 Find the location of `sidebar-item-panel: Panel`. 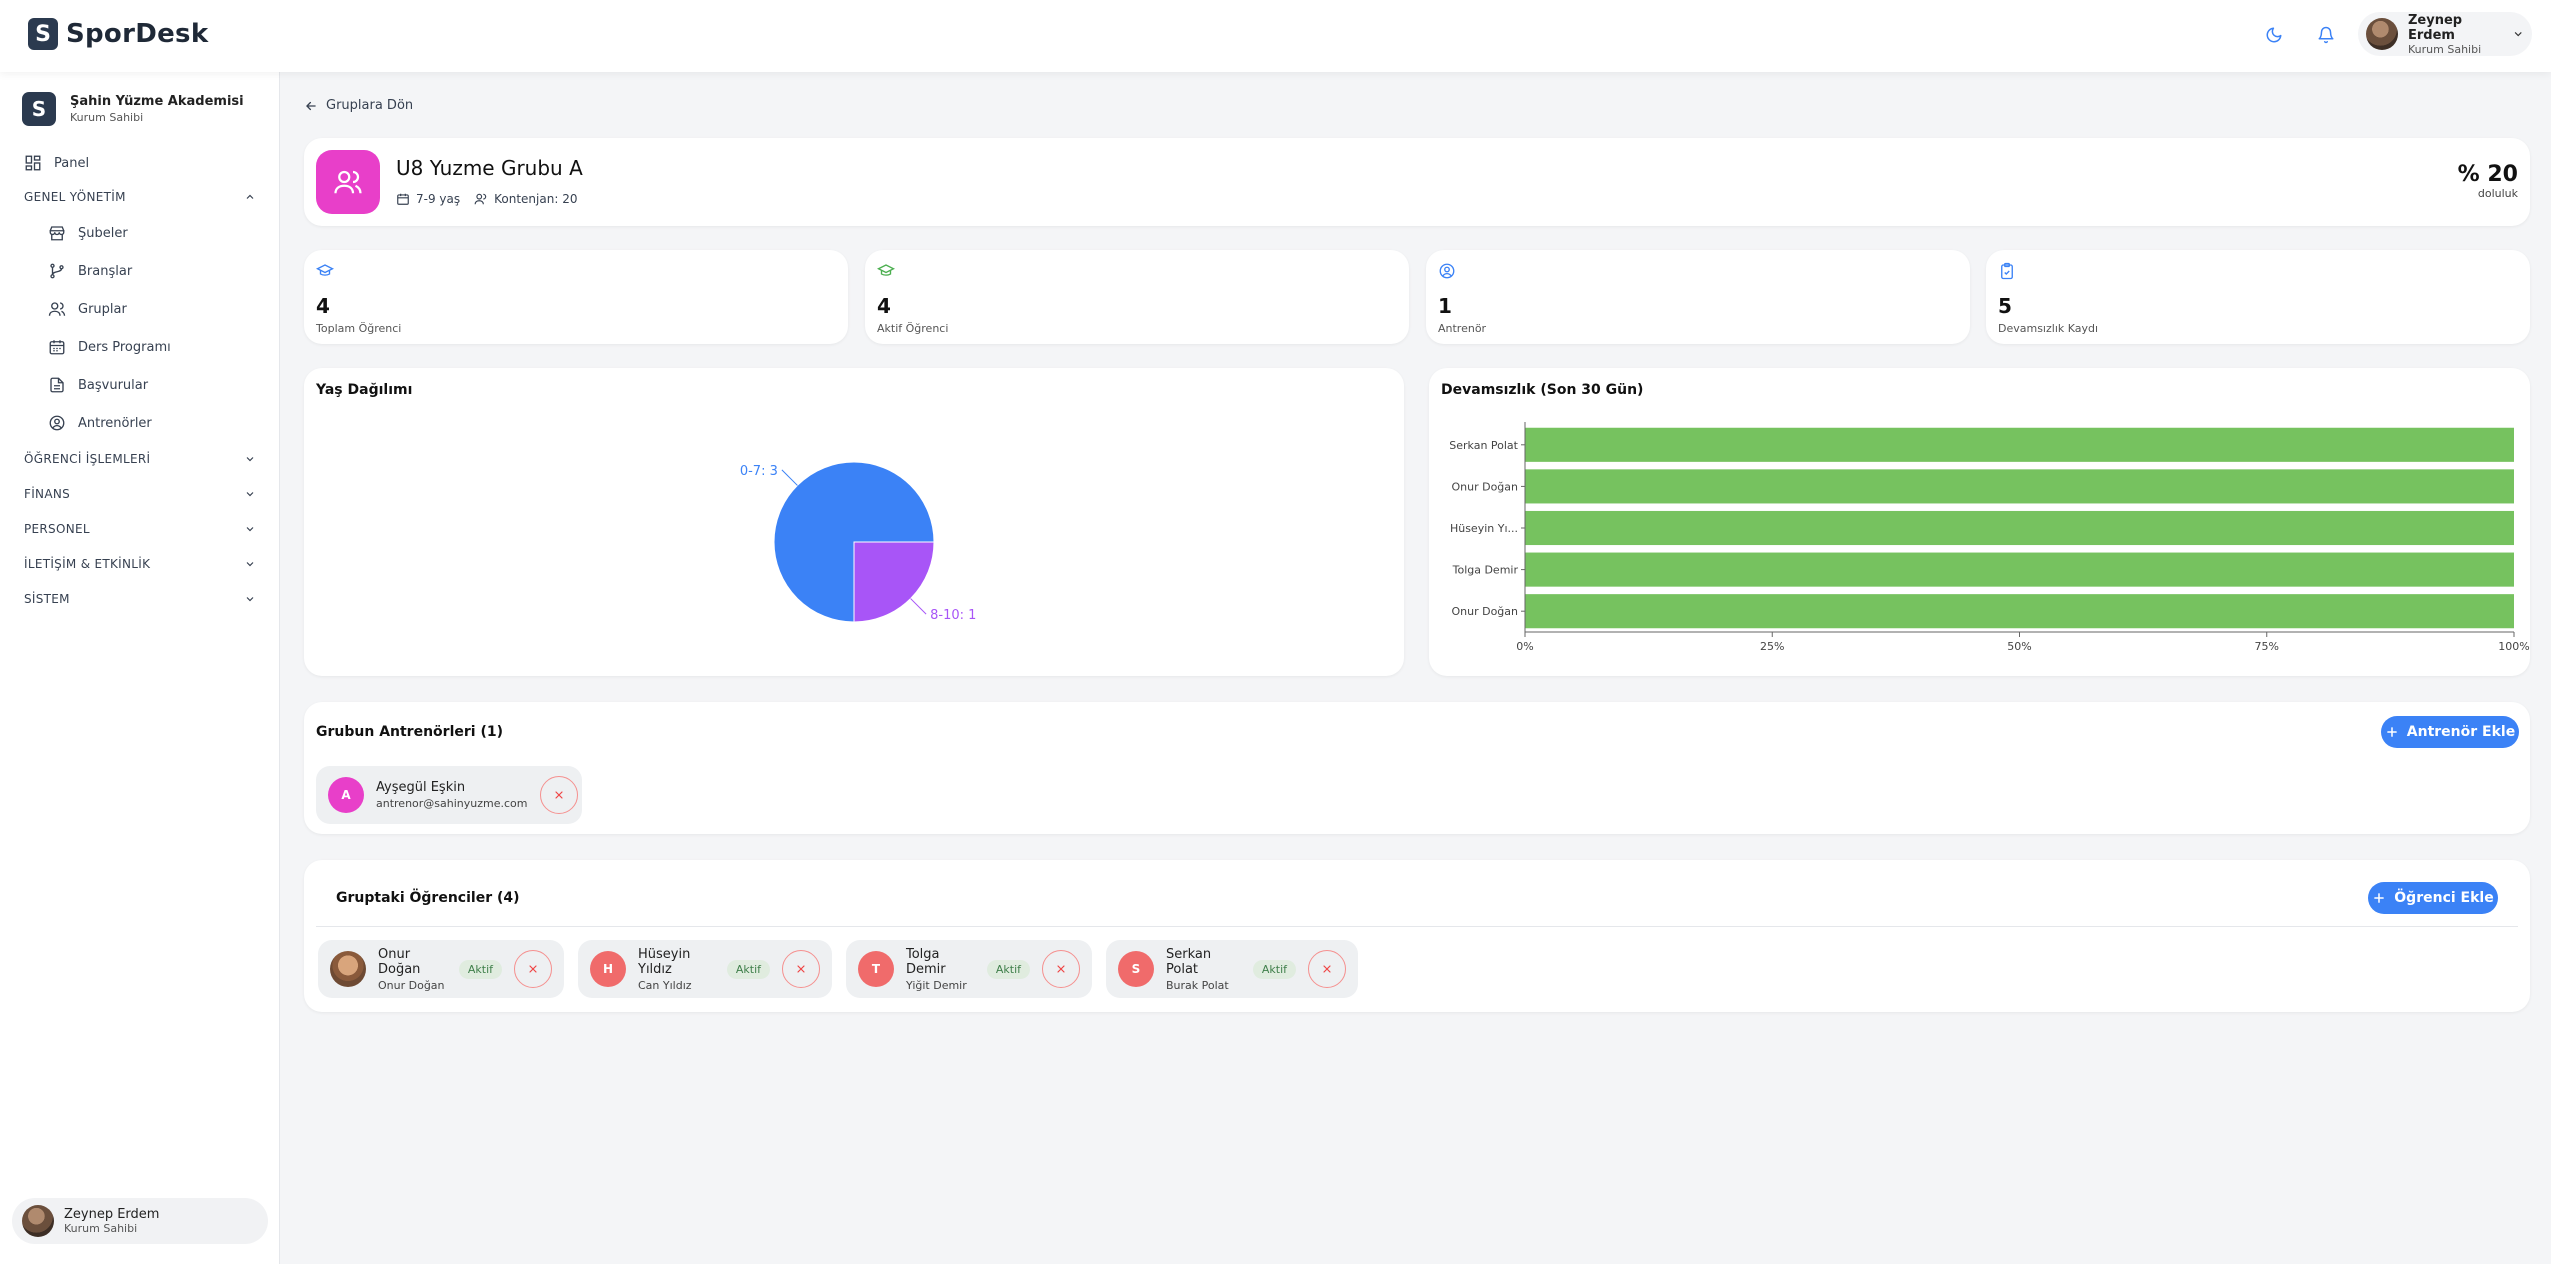

sidebar-item-panel: Panel is located at coordinates (56, 163).